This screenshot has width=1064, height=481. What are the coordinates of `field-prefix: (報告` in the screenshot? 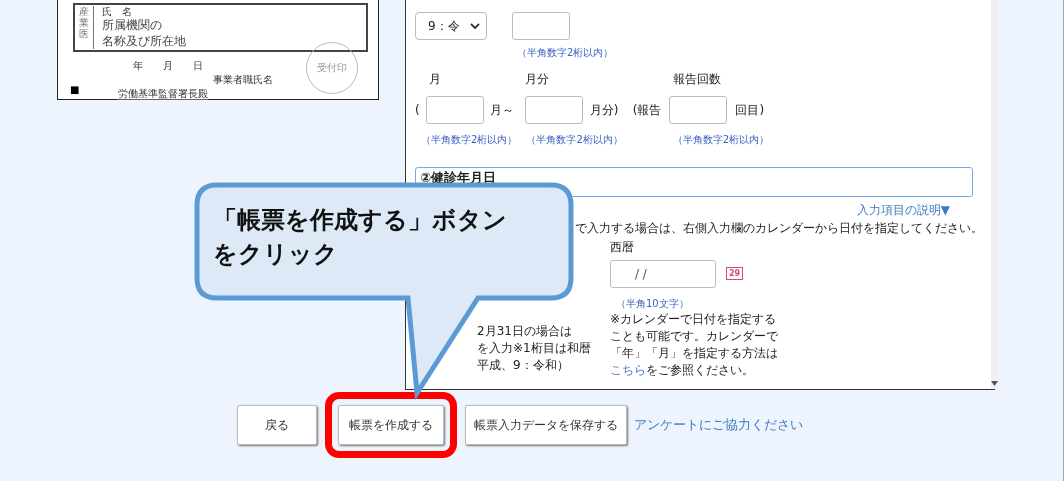 It's located at (647, 110).